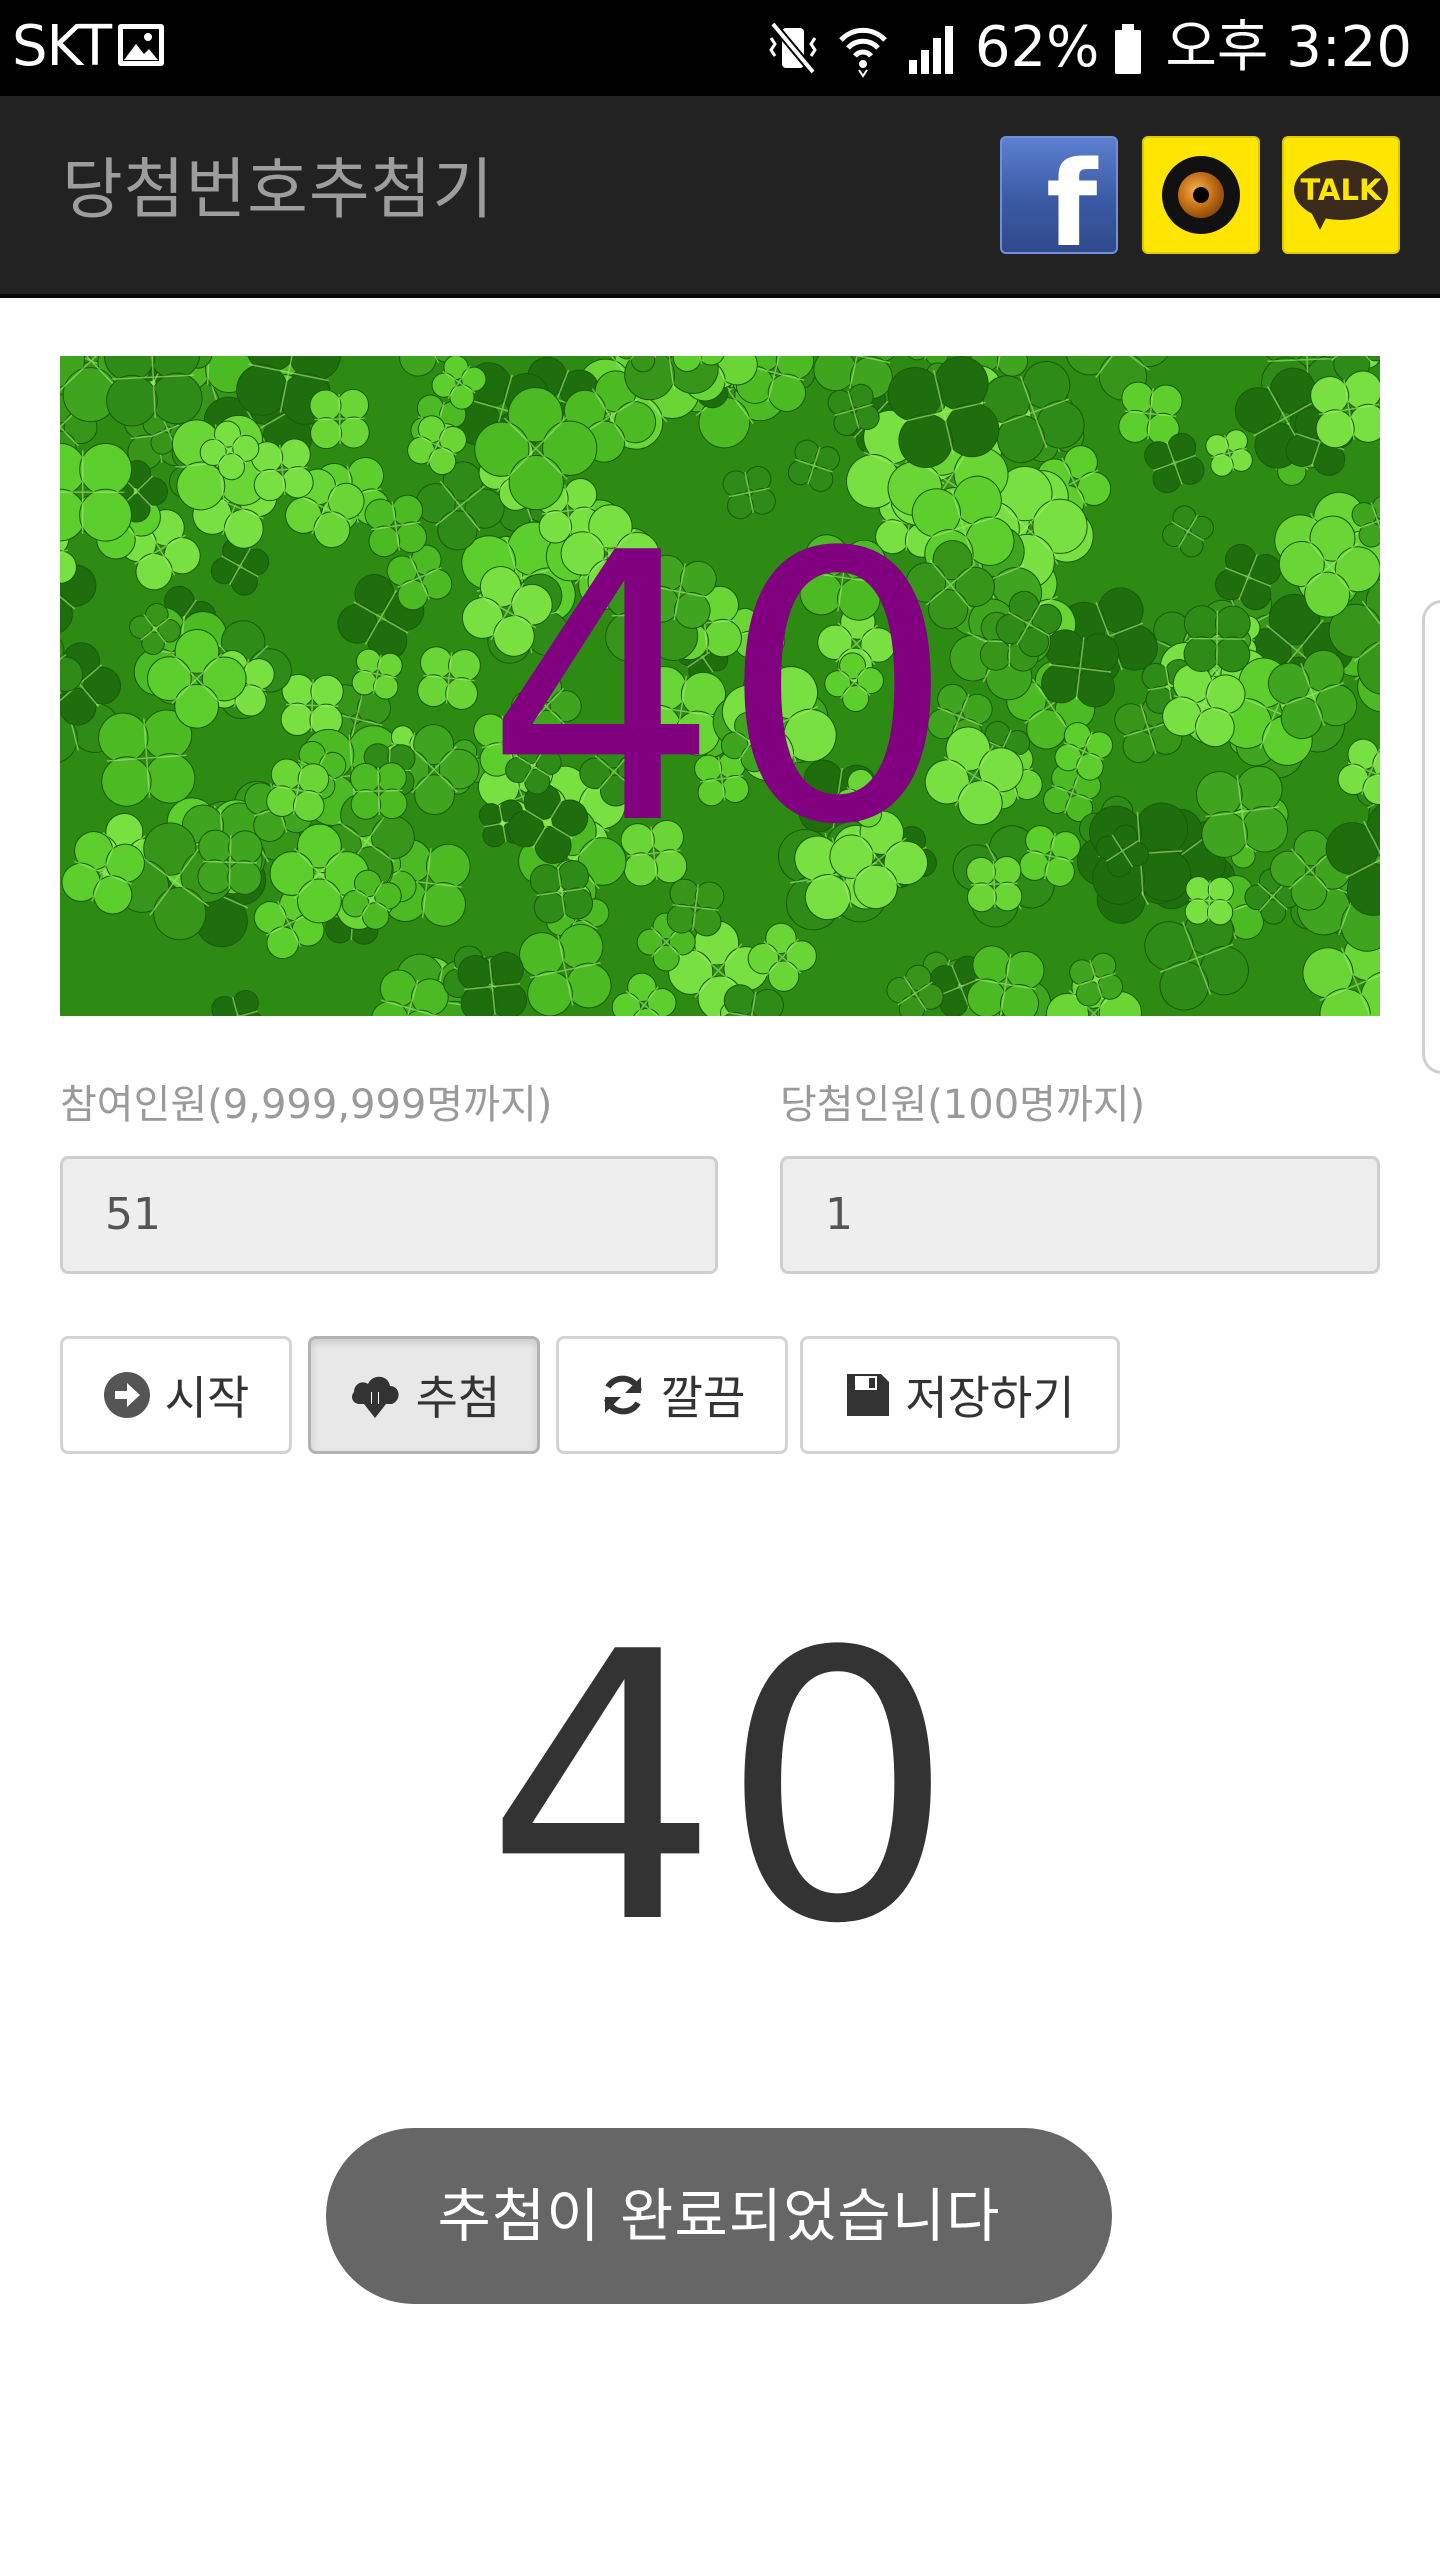 Image resolution: width=1440 pixels, height=2560 pixels. Describe the element at coordinates (1080, 1215) in the screenshot. I see `winners-input: 1` at that location.